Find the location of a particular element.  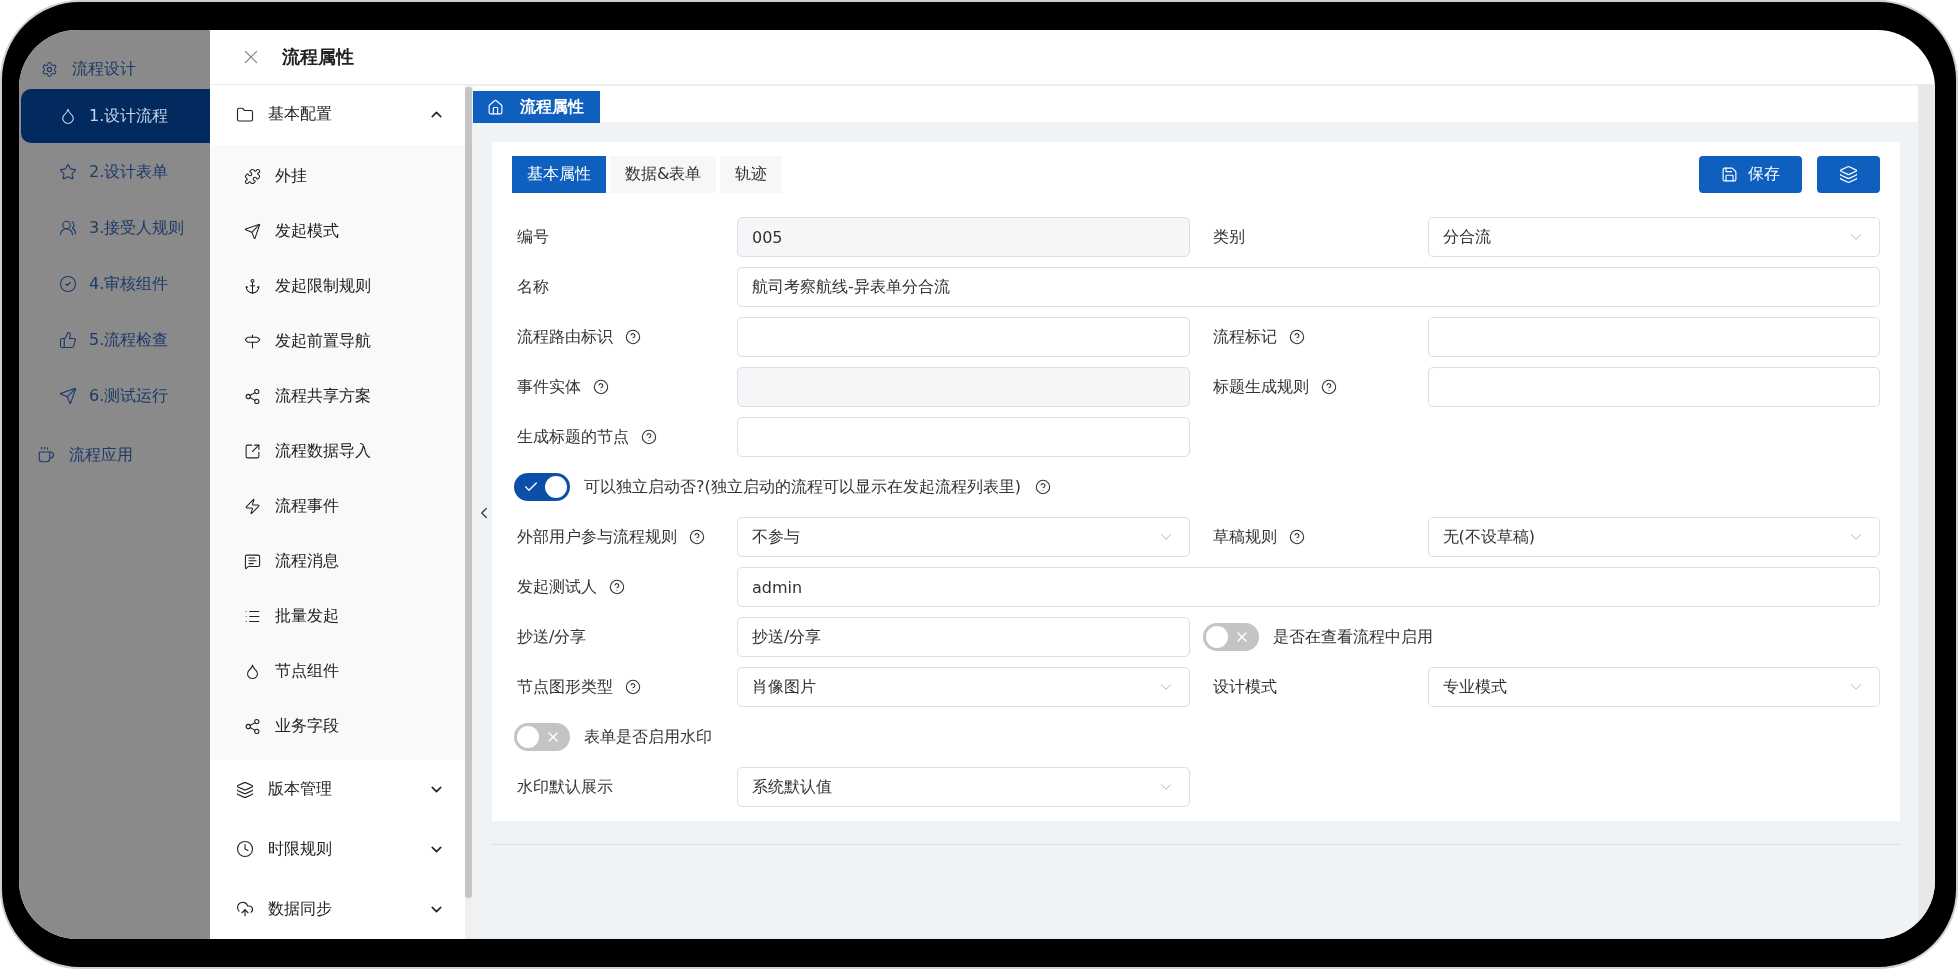

field-label: 类别 is located at coordinates (1228, 237).